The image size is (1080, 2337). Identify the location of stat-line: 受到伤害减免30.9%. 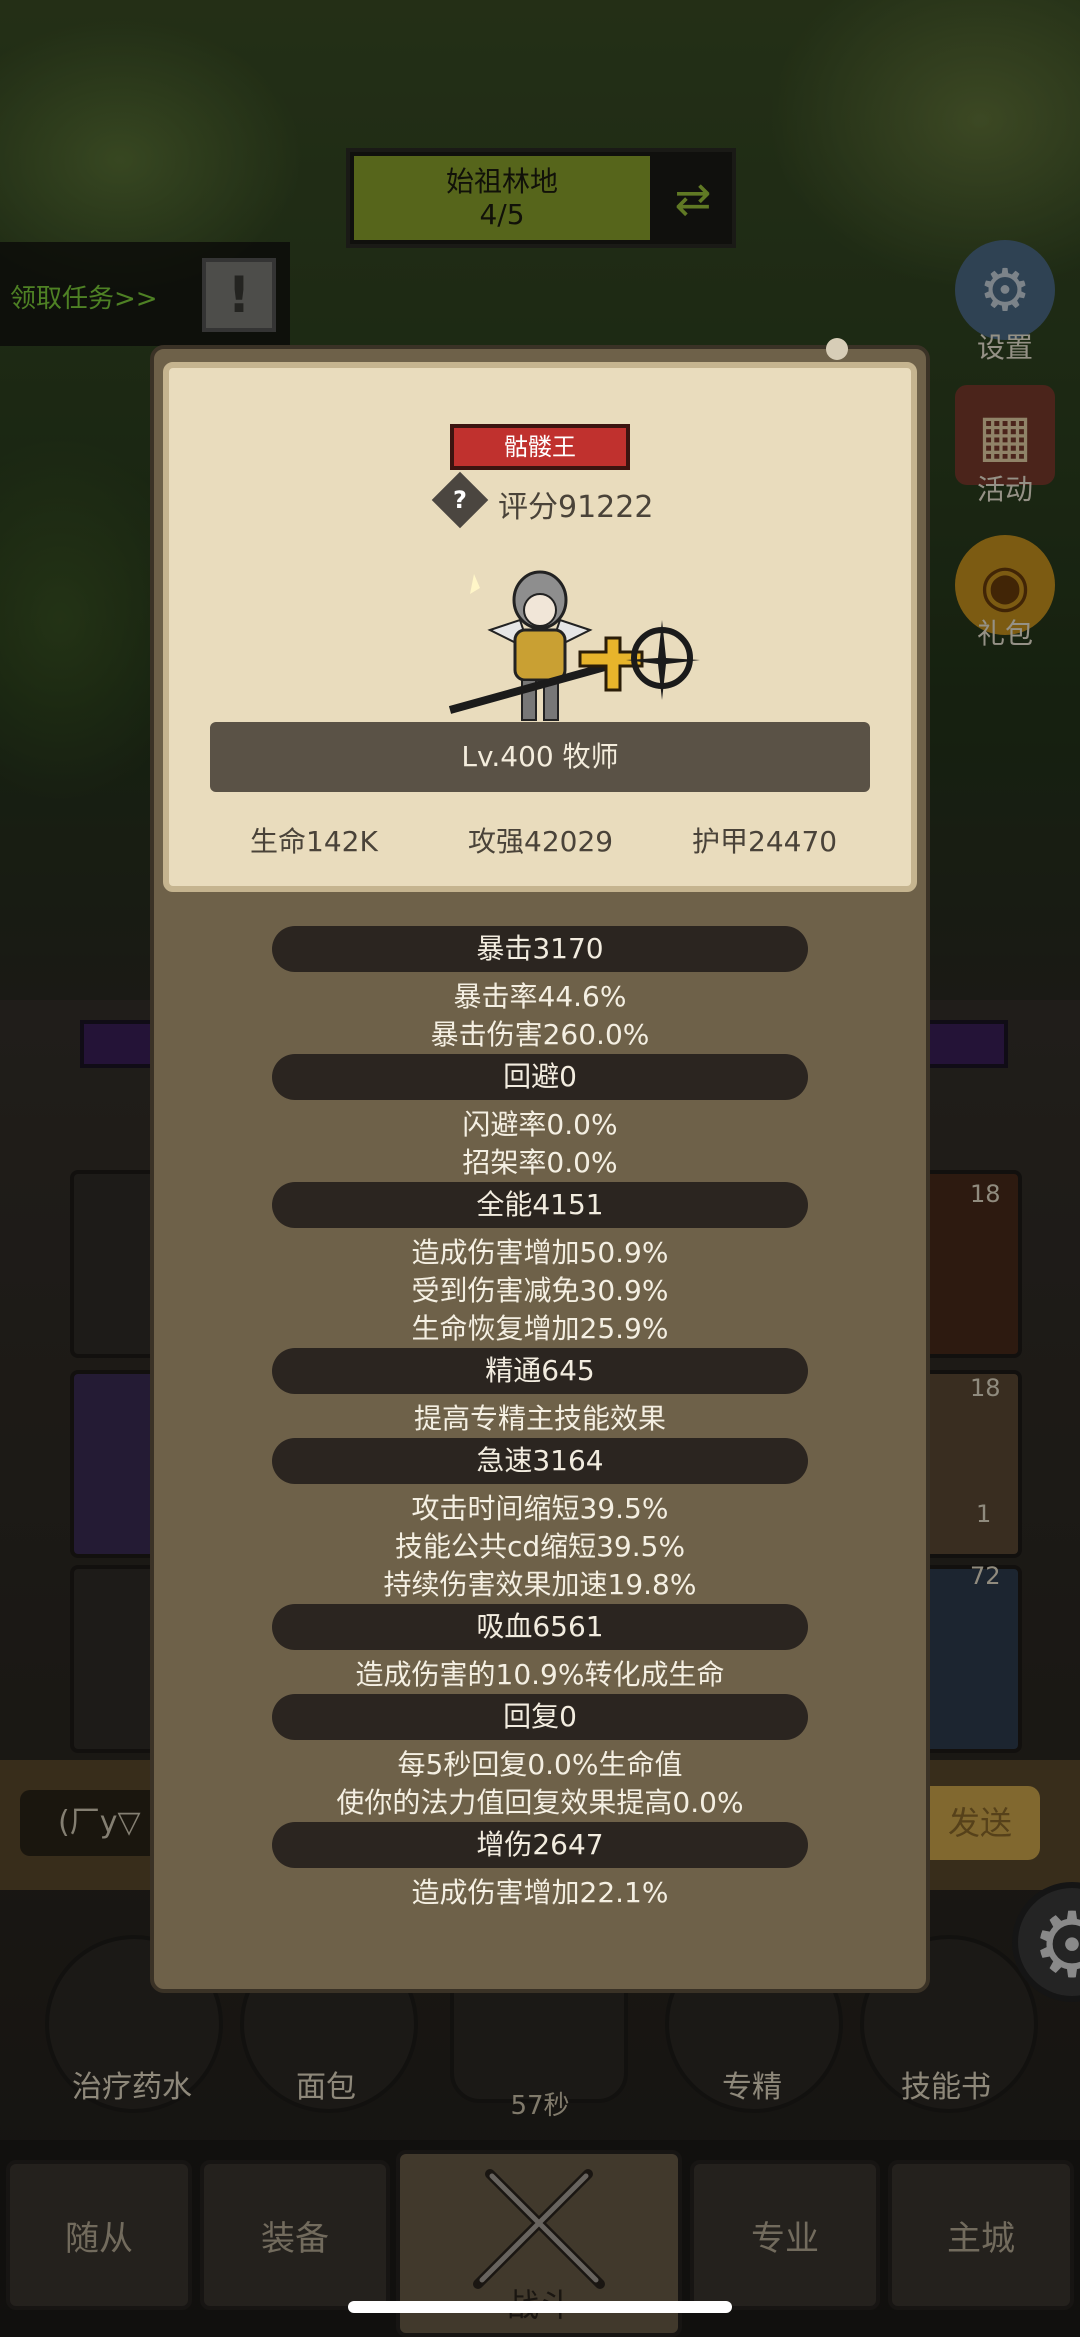
(540, 1290).